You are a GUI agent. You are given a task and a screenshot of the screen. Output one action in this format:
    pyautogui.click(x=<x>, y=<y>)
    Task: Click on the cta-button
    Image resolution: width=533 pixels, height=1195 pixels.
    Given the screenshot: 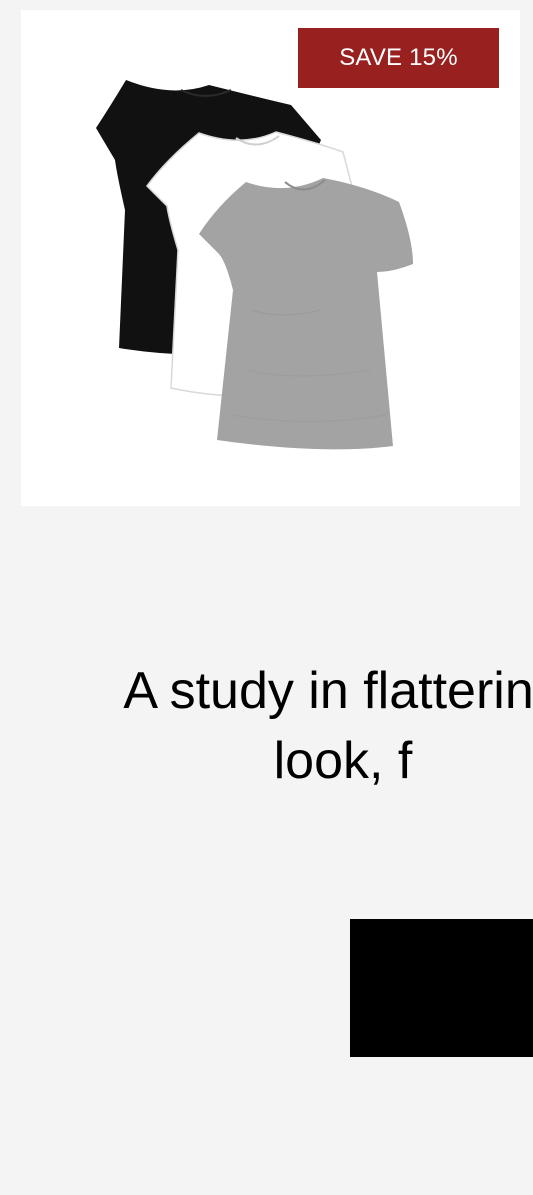 What is the action you would take?
    pyautogui.click(x=441, y=988)
    